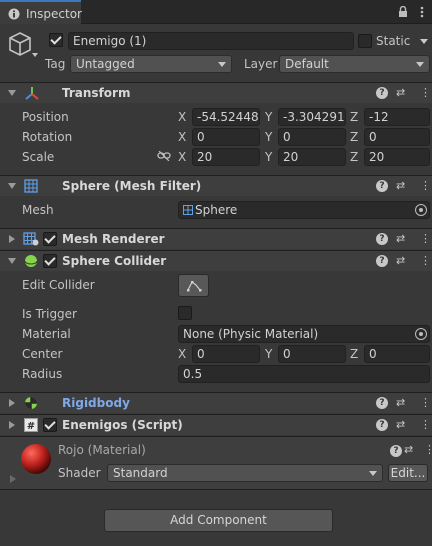 The height and width of the screenshot is (546, 432). I want to click on rigidbody-header: Rigidbody ? ⇄ ⋮, so click(216, 402).